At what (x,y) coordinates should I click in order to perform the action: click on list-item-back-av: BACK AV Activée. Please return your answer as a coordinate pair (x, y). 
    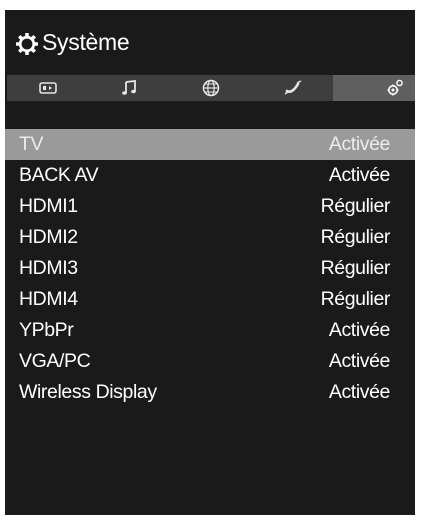
    Looking at the image, I should click on (210, 175).